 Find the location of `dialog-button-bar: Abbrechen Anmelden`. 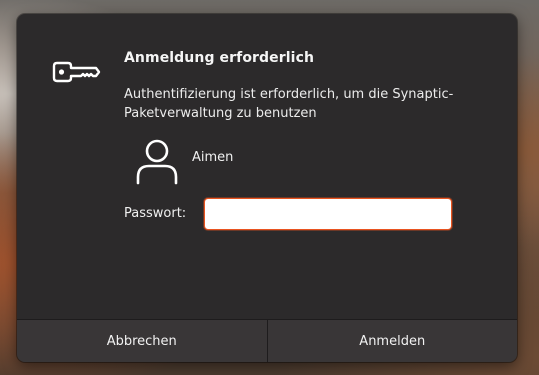

dialog-button-bar: Abbrechen Anmelden is located at coordinates (267, 340).